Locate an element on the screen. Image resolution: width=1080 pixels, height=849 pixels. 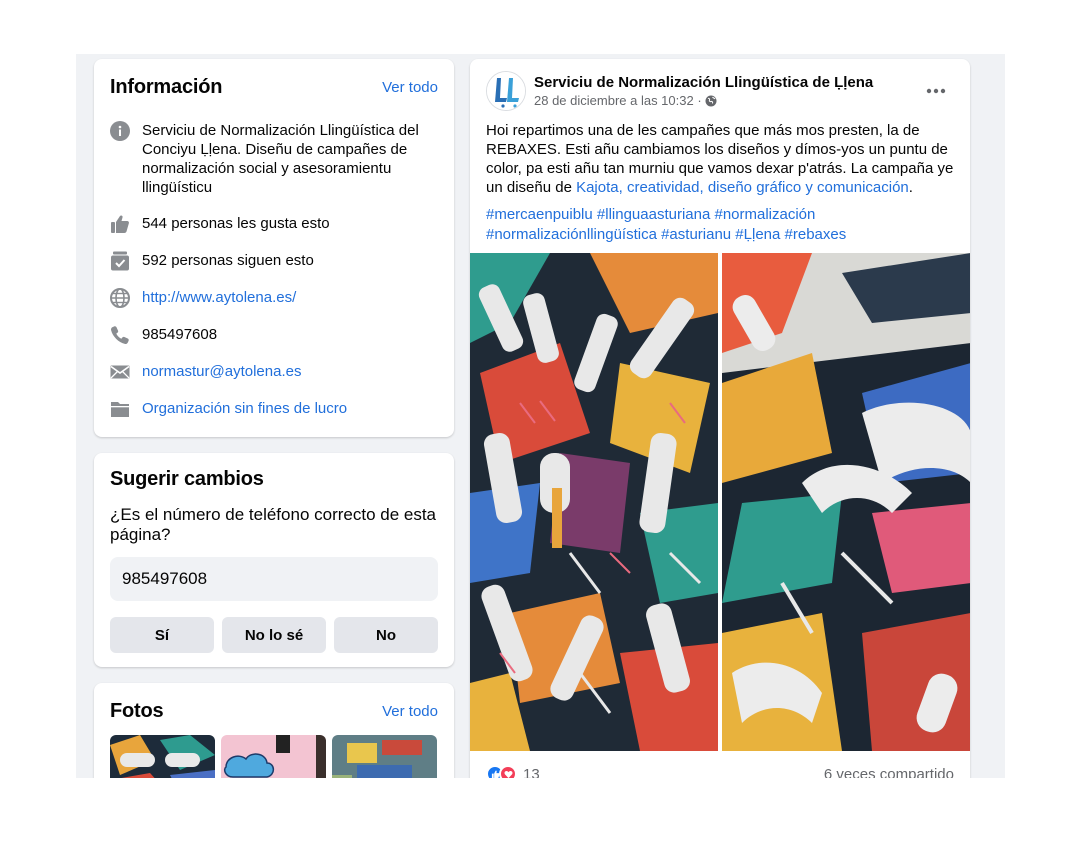
info-phone-row: 985497608 is located at coordinates (274, 335).